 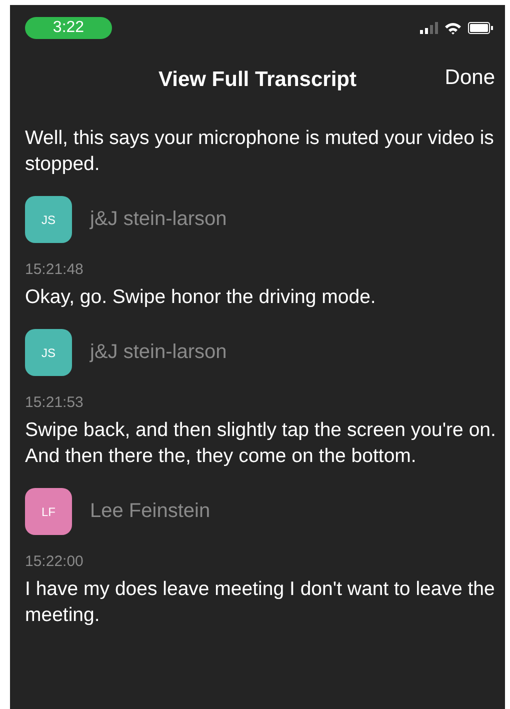 What do you see at coordinates (261, 443) in the screenshot?
I see `transcript-text: Swipe back, and then slightly tap the screen you're on. And then there the, they come on the bottom.` at bounding box center [261, 443].